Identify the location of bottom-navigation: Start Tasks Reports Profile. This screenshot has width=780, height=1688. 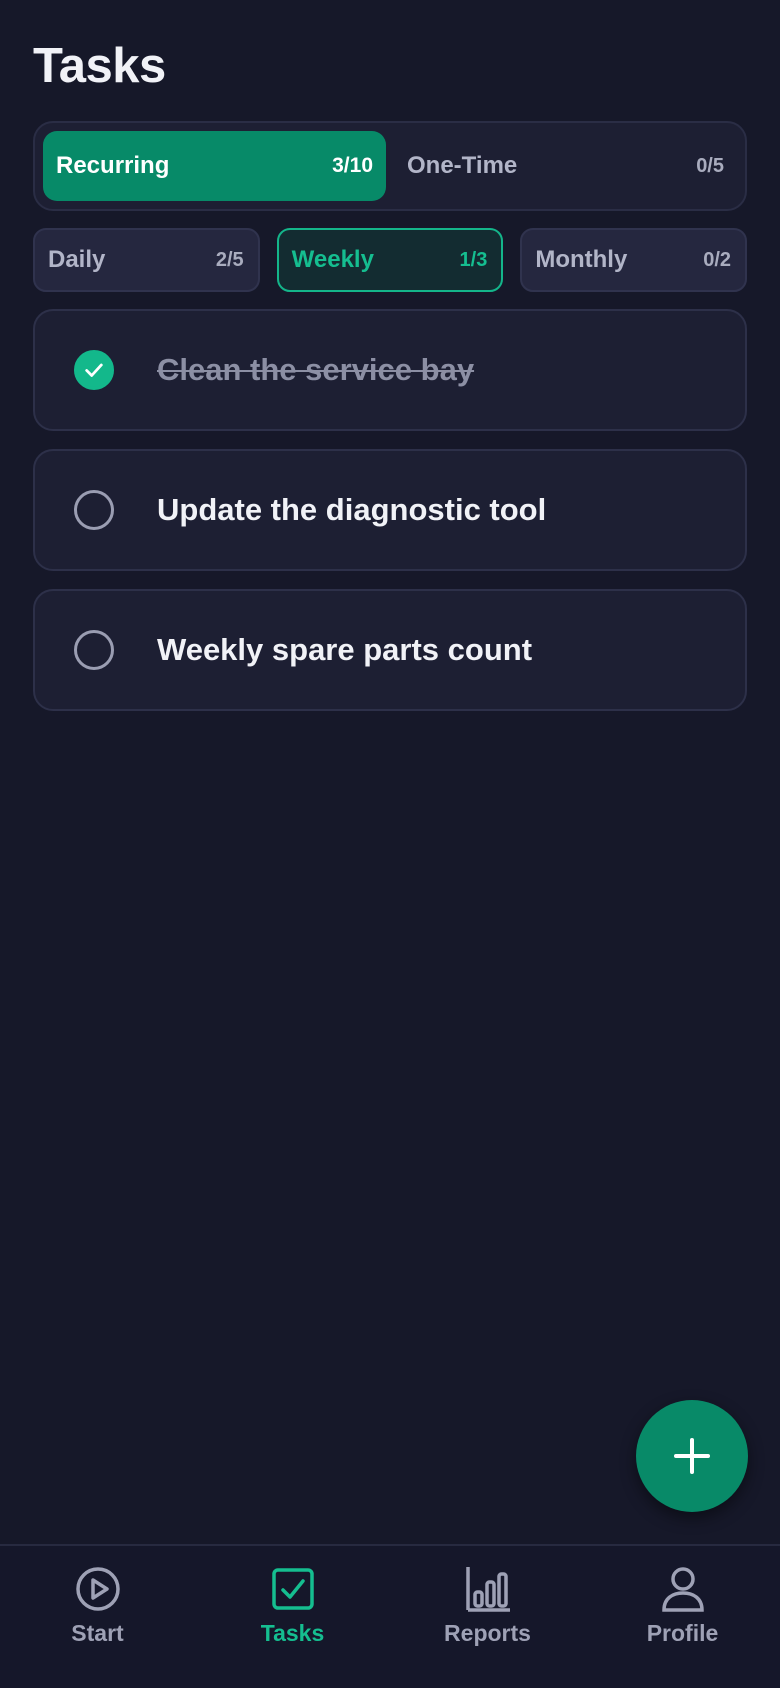
(390, 1616).